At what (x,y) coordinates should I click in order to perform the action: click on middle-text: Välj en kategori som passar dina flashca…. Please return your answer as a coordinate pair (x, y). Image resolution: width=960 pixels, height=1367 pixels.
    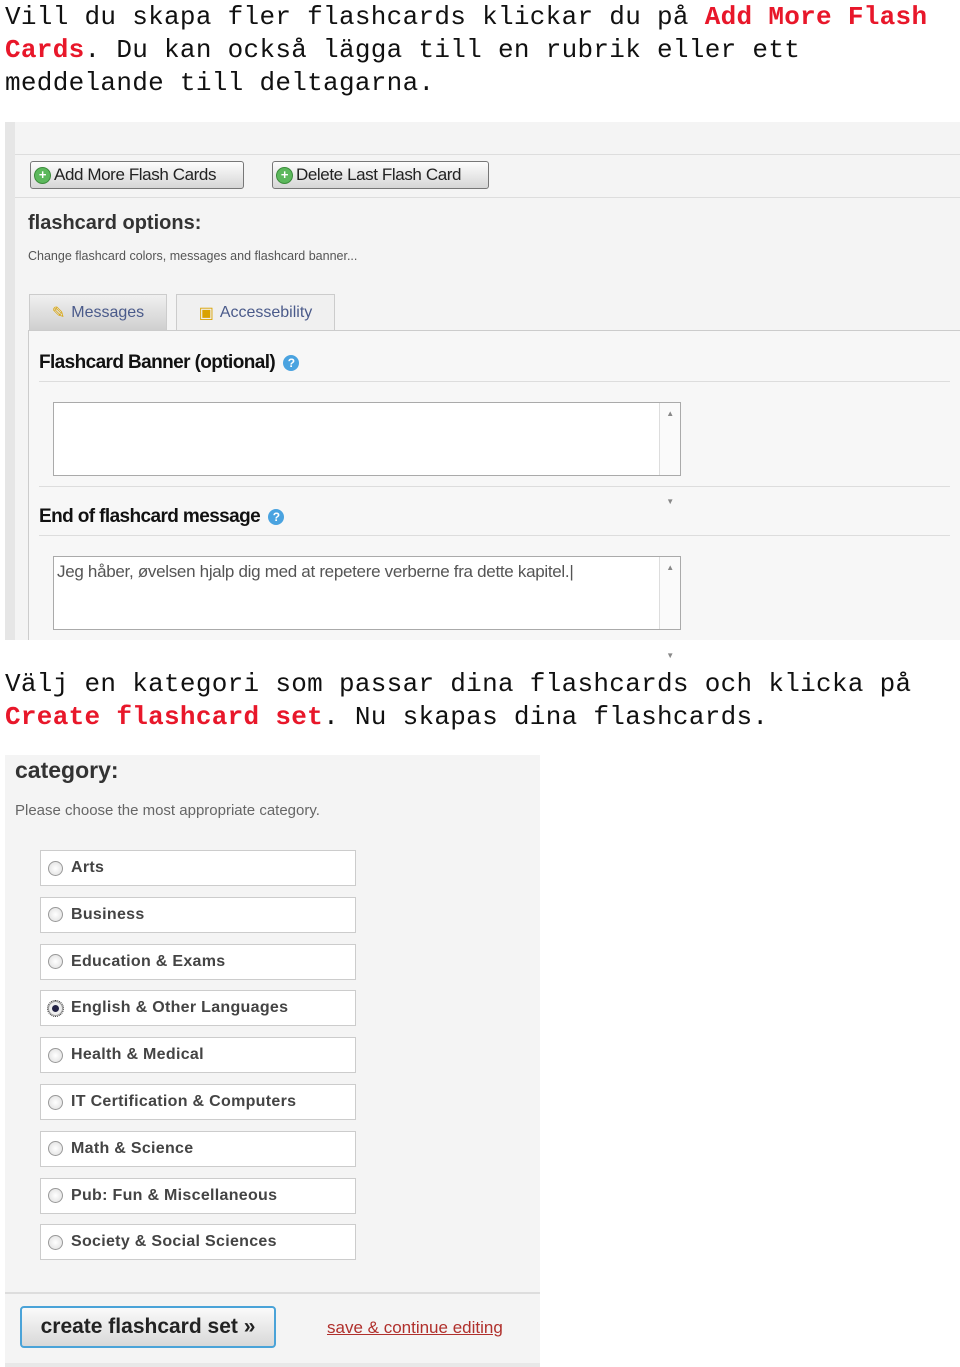
    Looking at the image, I should click on (466, 684).